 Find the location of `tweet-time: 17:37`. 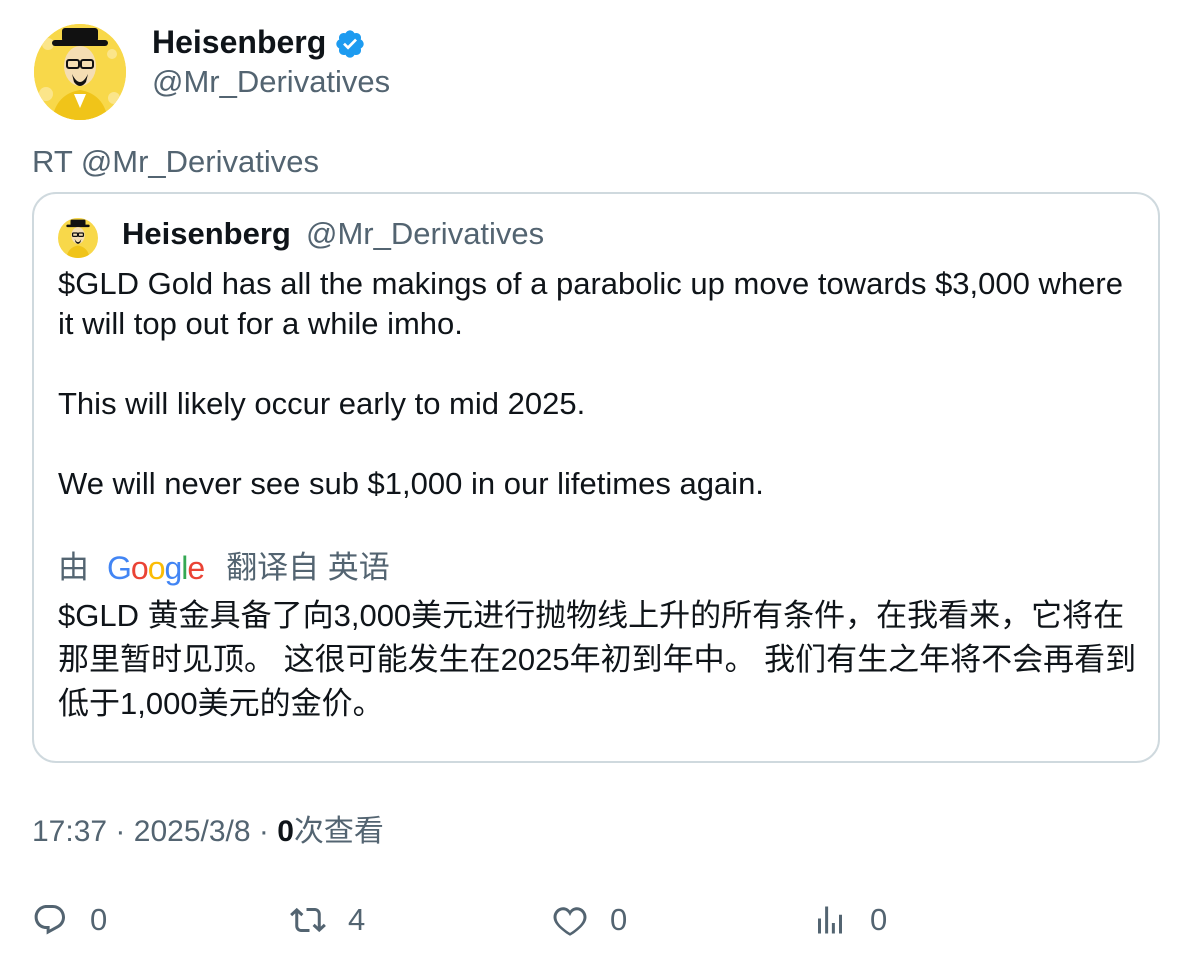

tweet-time: 17:37 is located at coordinates (69, 831).